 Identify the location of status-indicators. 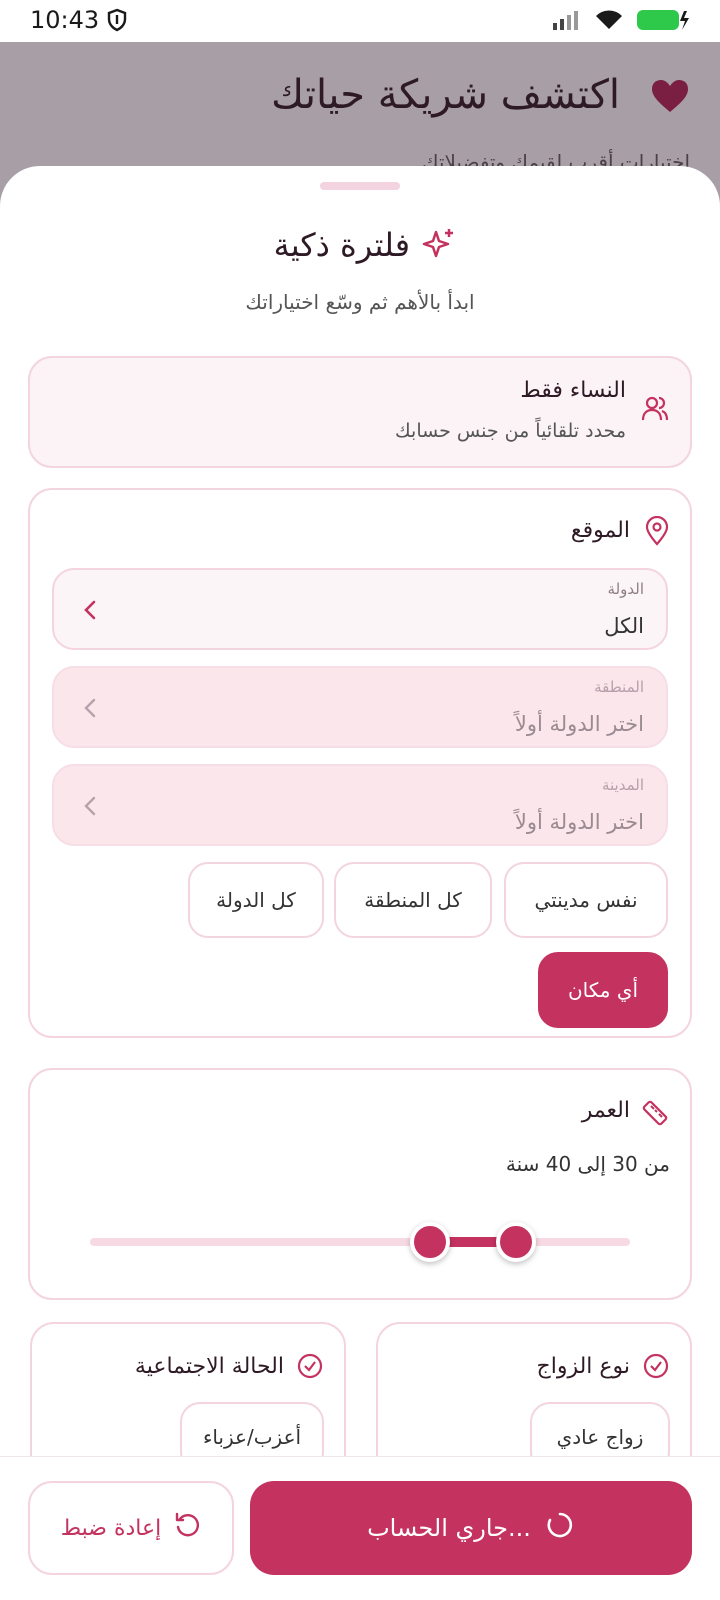
(621, 22).